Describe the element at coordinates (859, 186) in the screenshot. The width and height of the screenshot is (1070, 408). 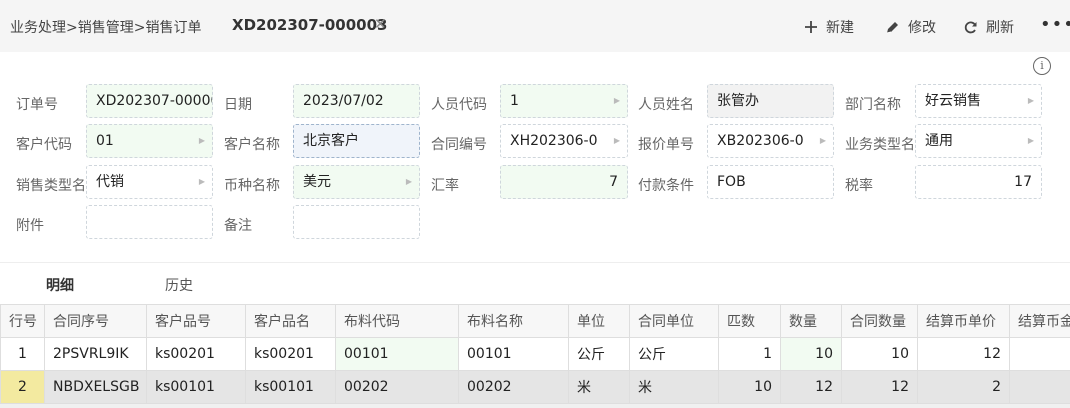
I see `tax-rate-label: 税率` at that location.